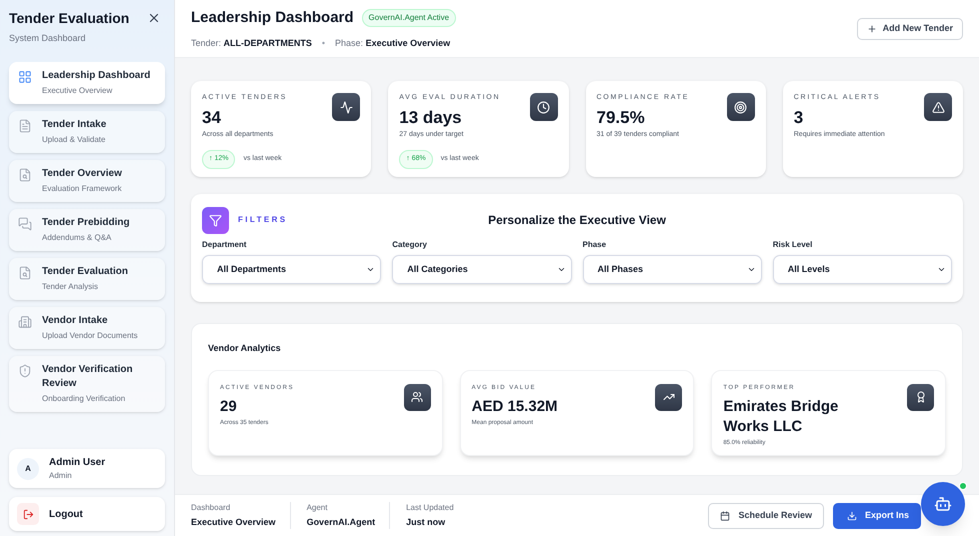 The width and height of the screenshot is (979, 536). I want to click on filters-label: FILTERS, so click(263, 220).